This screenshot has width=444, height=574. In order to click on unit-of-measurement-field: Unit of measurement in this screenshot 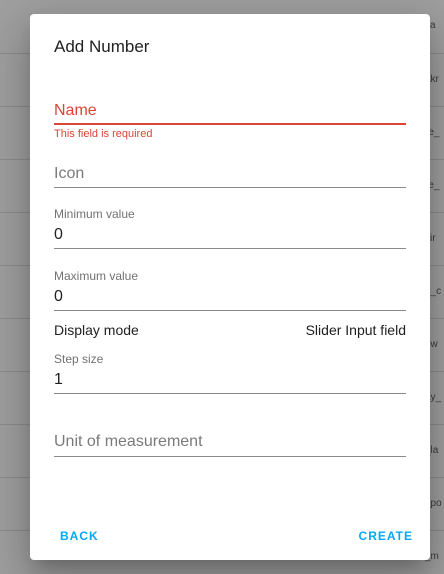, I will do `click(230, 446)`.